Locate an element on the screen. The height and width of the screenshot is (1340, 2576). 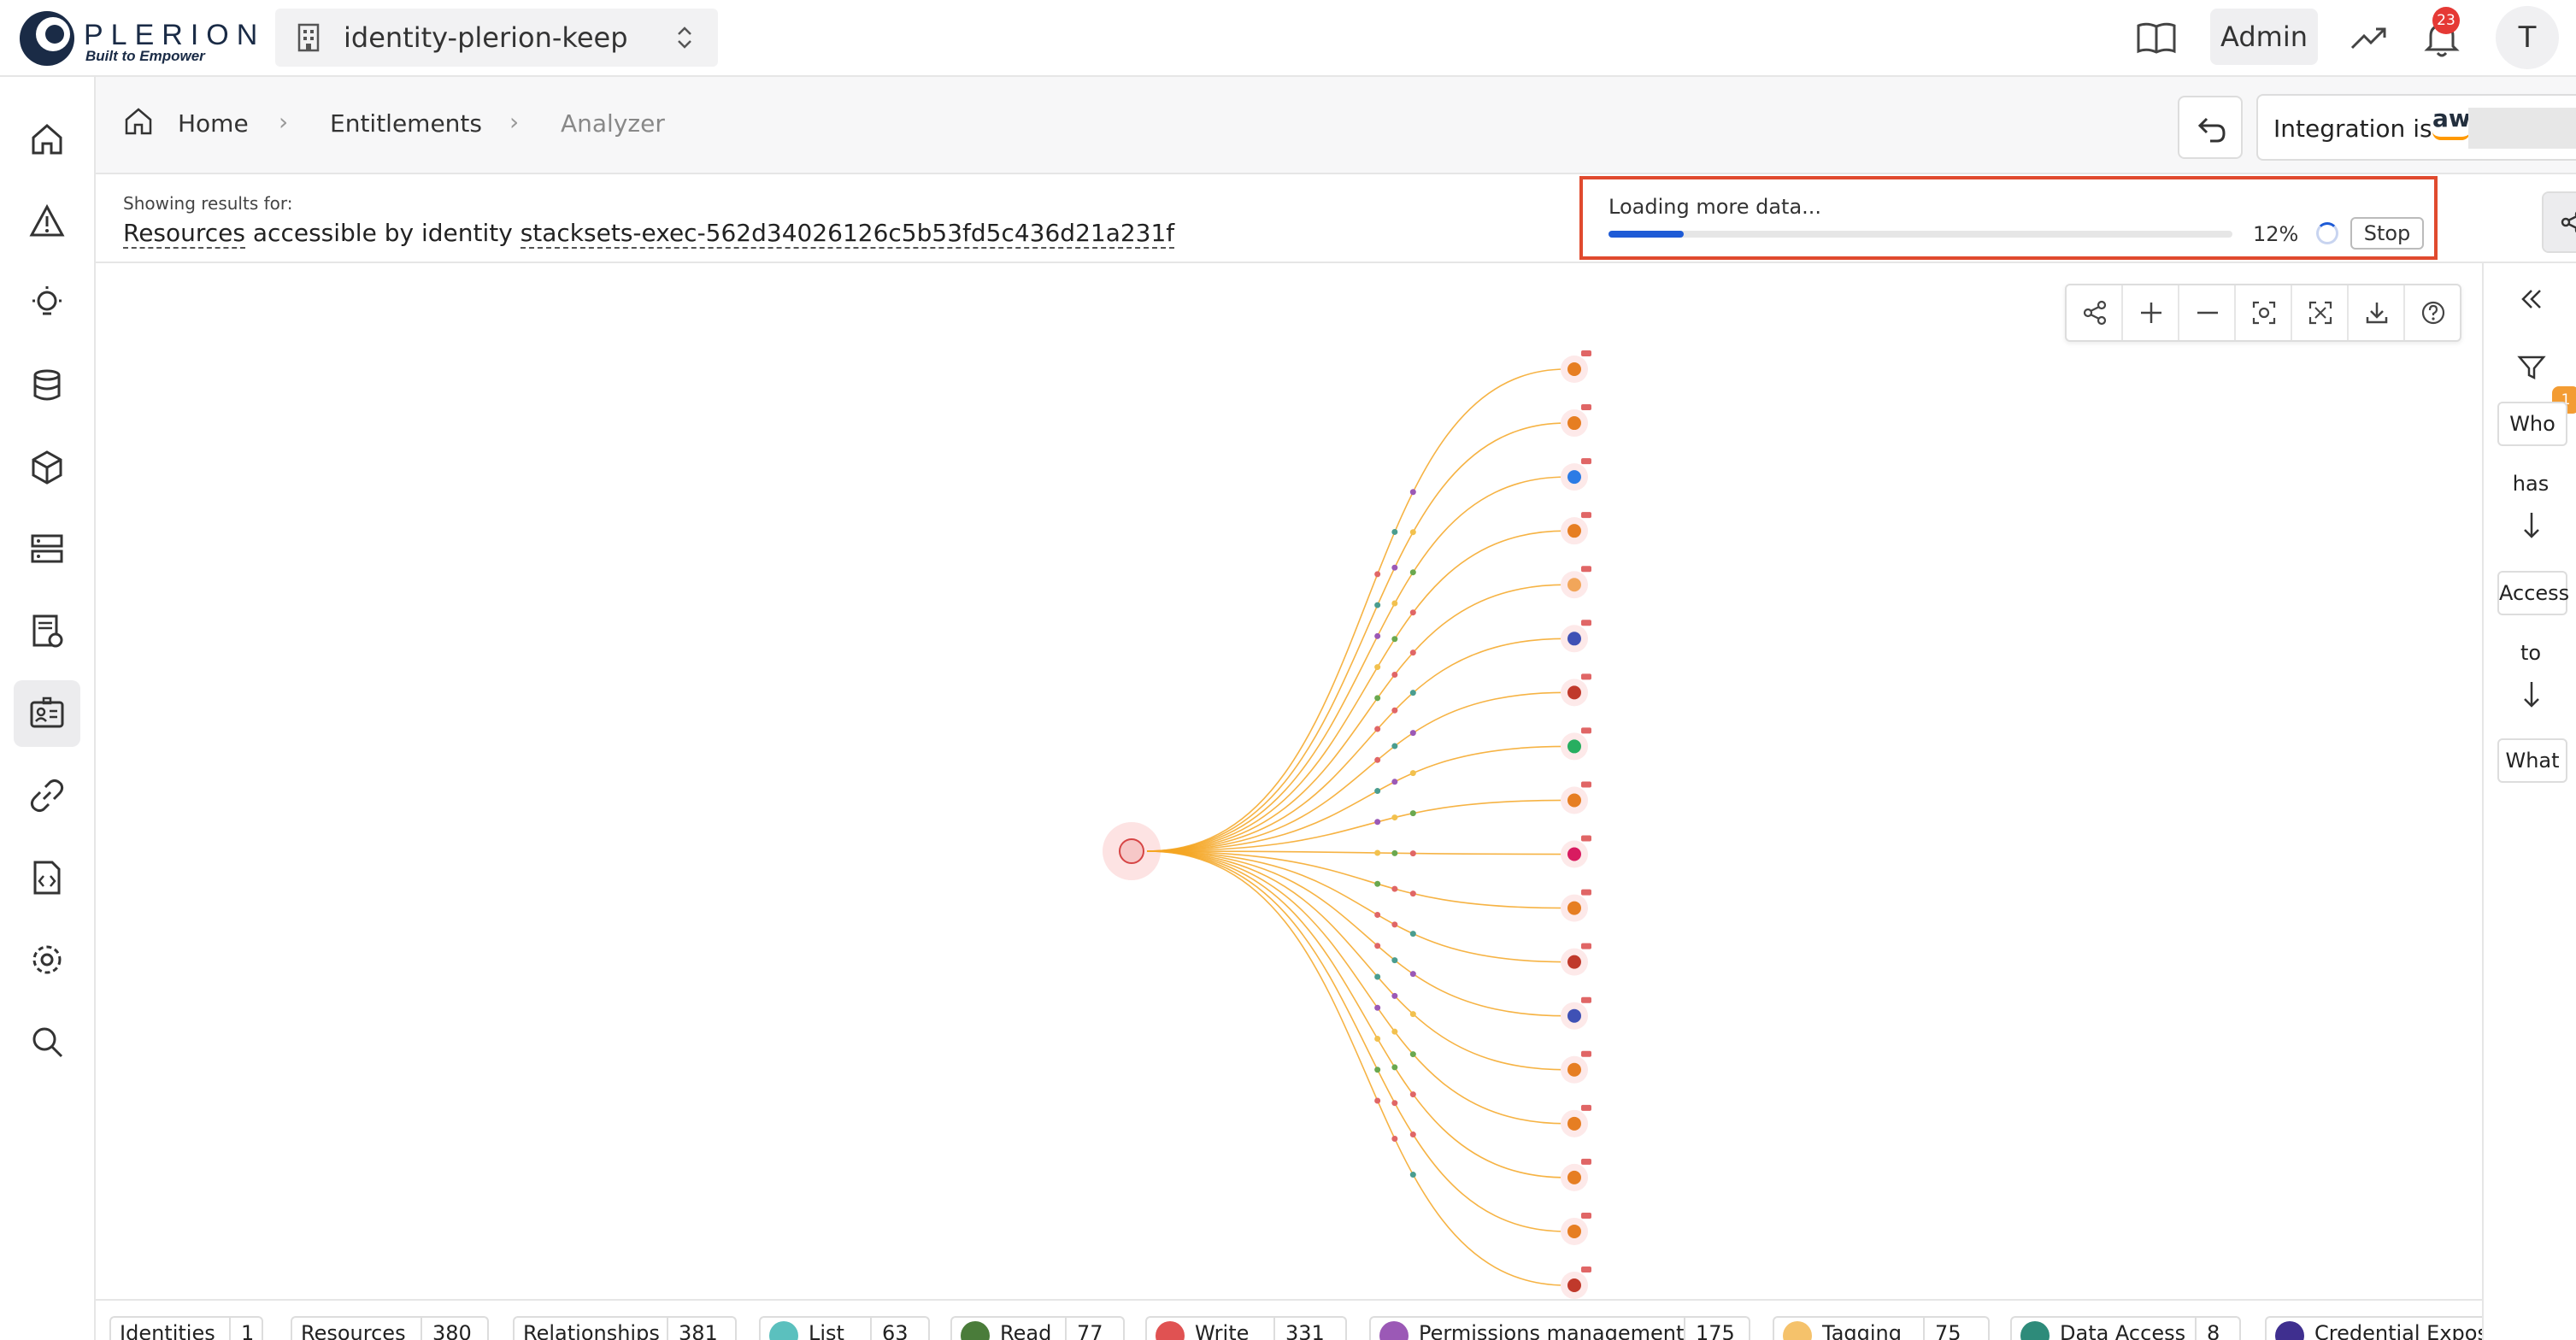
sidebar-item-data is located at coordinates (47, 386).